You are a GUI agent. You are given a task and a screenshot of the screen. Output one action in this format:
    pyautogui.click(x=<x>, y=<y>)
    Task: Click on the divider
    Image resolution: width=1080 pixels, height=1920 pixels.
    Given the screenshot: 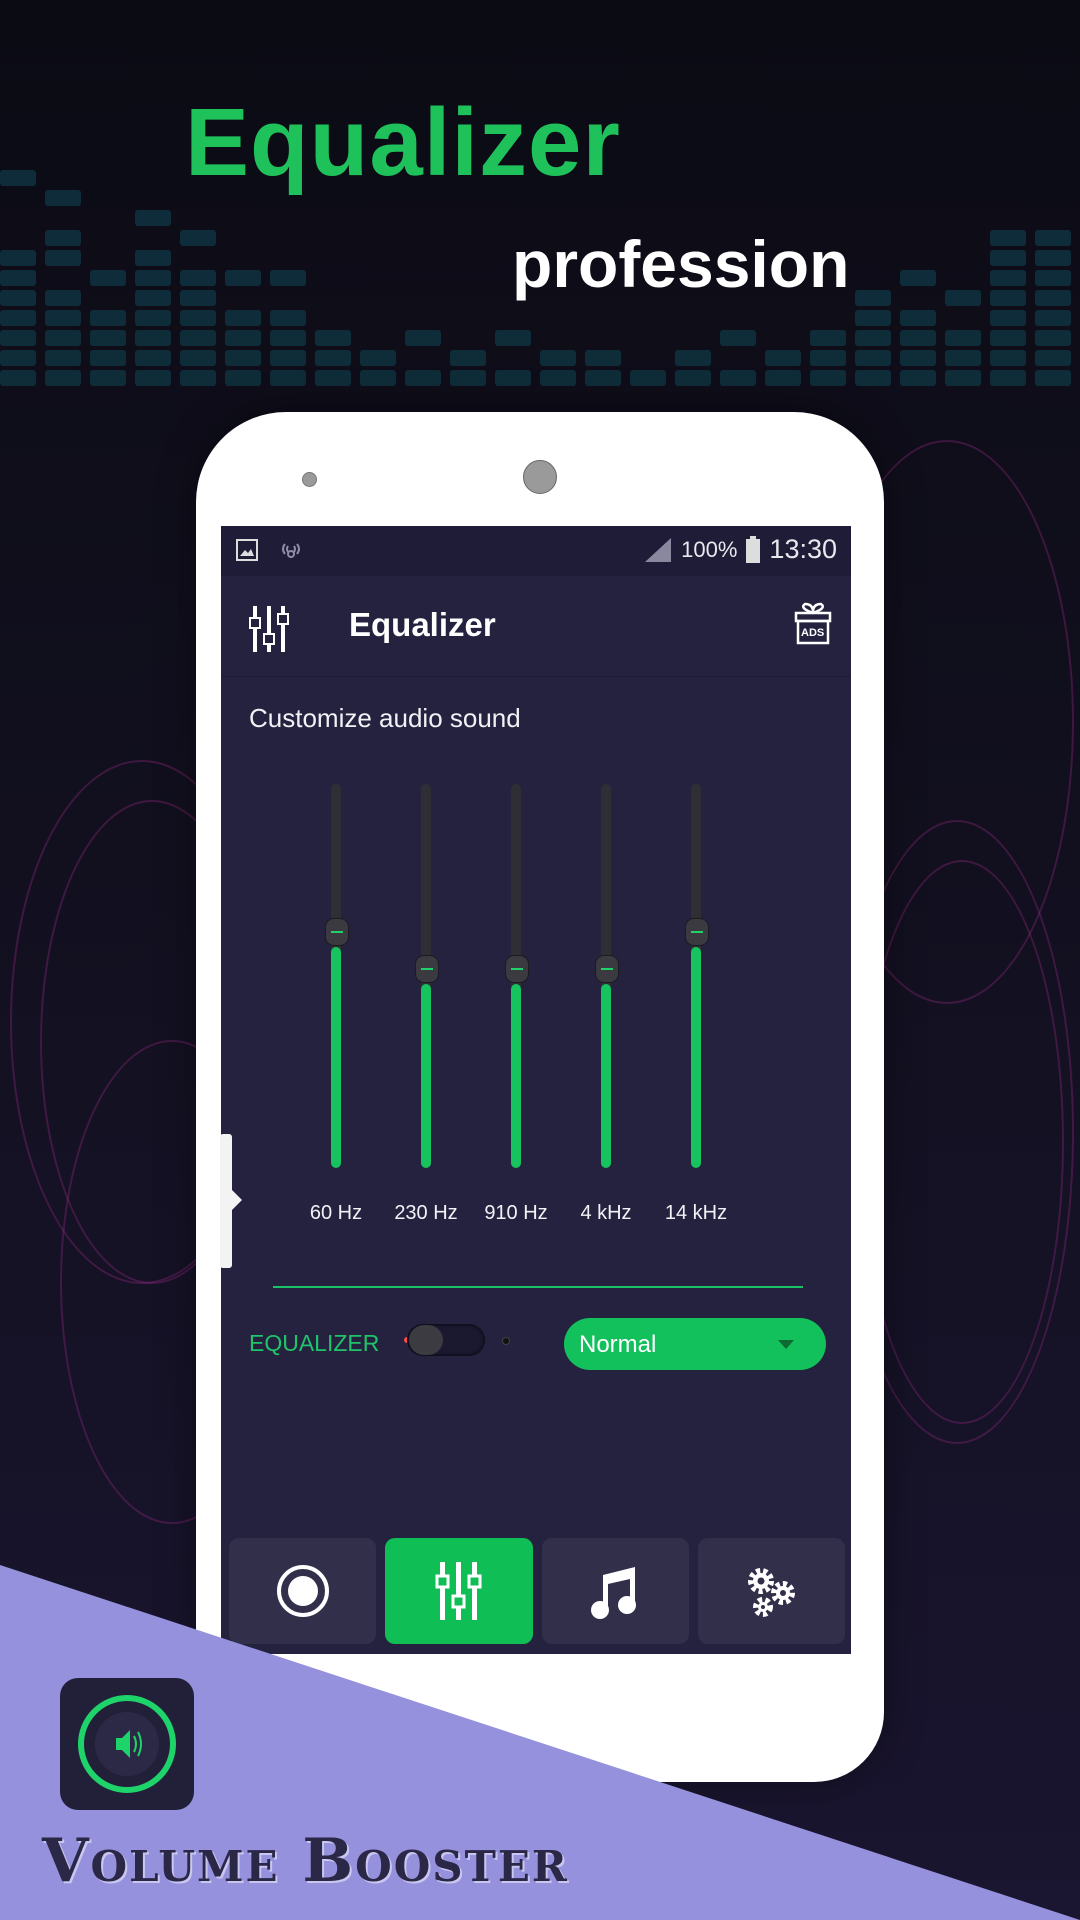 What is the action you would take?
    pyautogui.click(x=538, y=1287)
    